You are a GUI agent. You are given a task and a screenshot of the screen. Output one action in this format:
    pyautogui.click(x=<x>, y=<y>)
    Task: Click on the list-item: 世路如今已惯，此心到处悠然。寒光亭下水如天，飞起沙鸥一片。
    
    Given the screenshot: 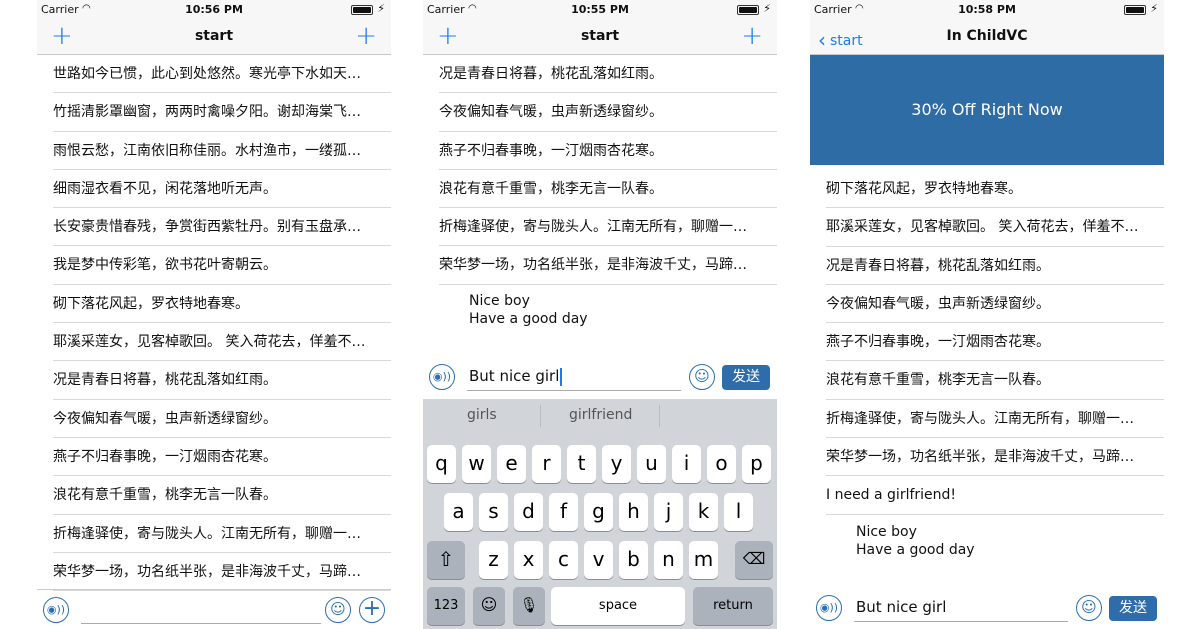 What is the action you would take?
    pyautogui.click(x=222, y=74)
    